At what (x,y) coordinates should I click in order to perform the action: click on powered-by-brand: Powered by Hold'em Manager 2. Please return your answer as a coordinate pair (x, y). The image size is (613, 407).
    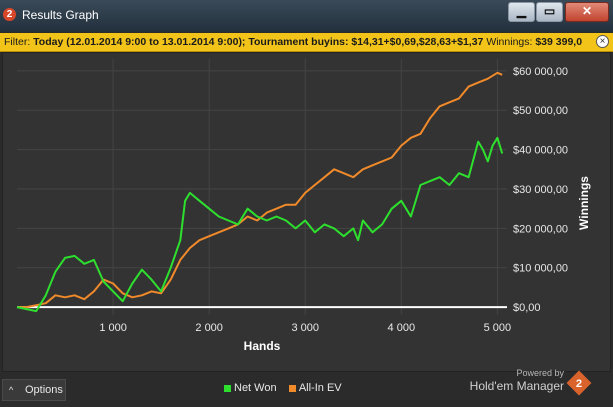
    Looking at the image, I should click on (530, 383).